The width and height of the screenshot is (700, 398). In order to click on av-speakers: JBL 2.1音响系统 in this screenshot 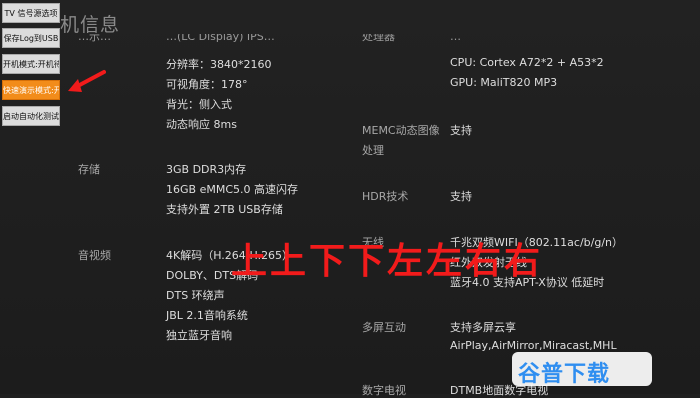, I will do `click(207, 315)`.